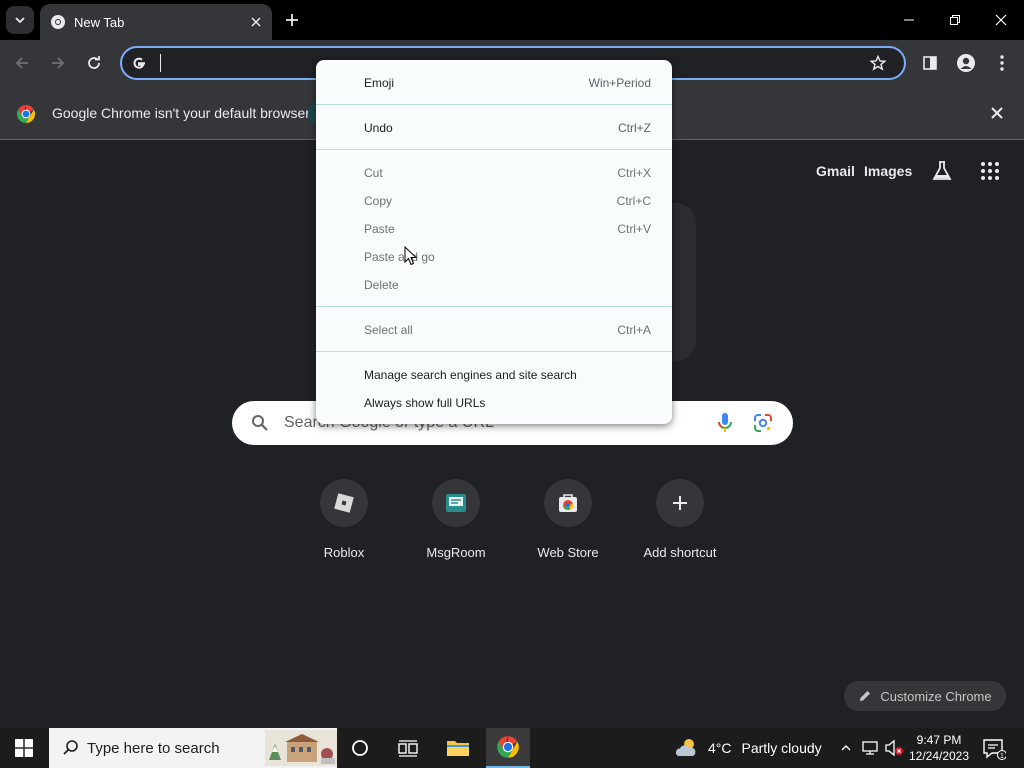 The height and width of the screenshot is (768, 1024). I want to click on infobar-close-button, so click(997, 113).